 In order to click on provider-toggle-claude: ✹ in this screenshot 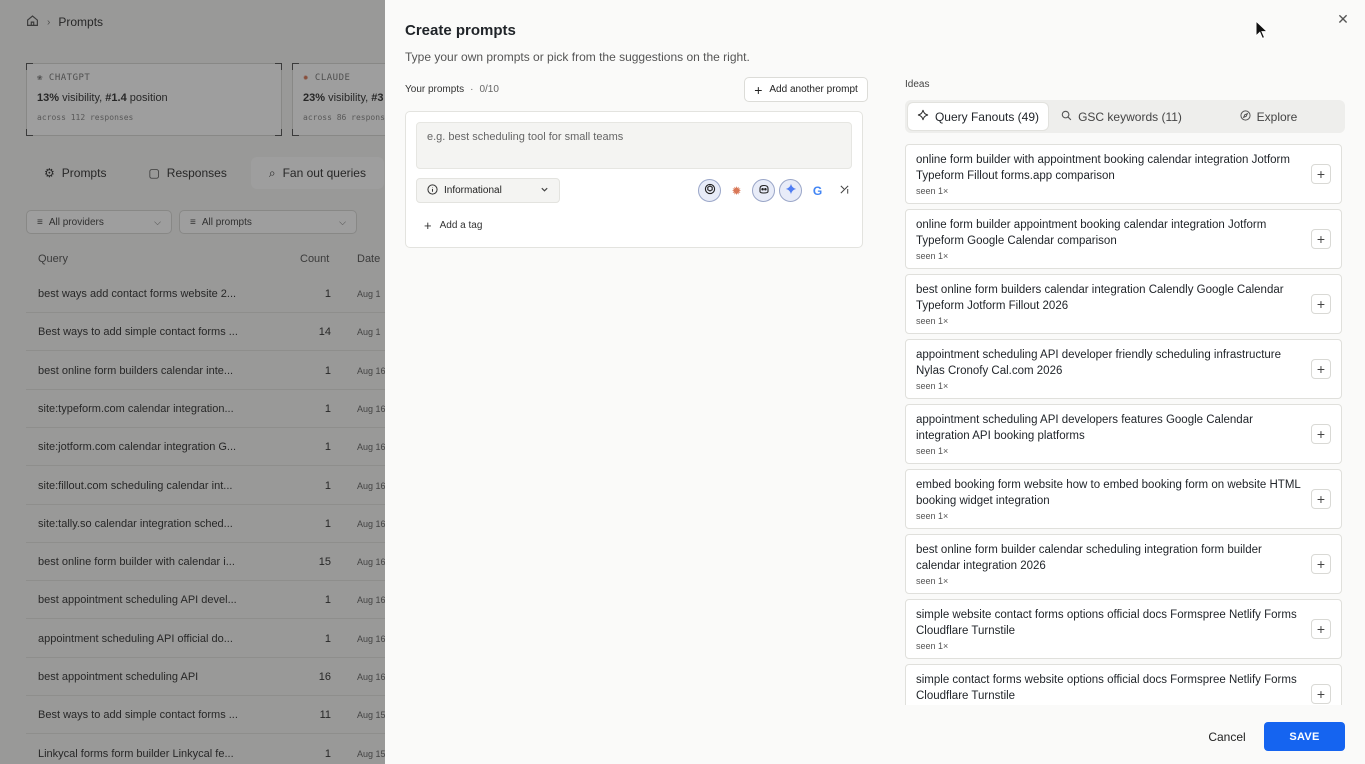, I will do `click(736, 190)`.